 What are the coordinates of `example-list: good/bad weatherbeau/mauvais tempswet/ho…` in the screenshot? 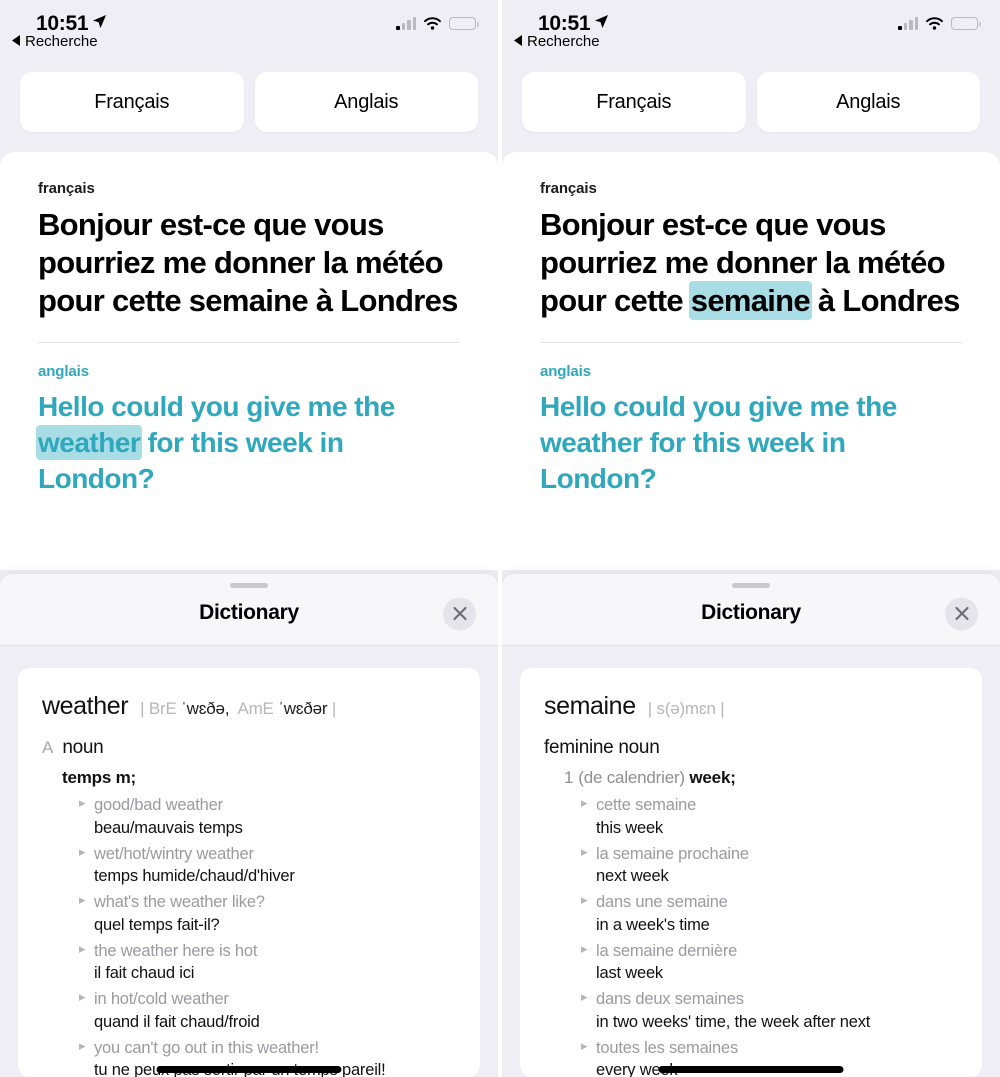 It's located at (259, 935).